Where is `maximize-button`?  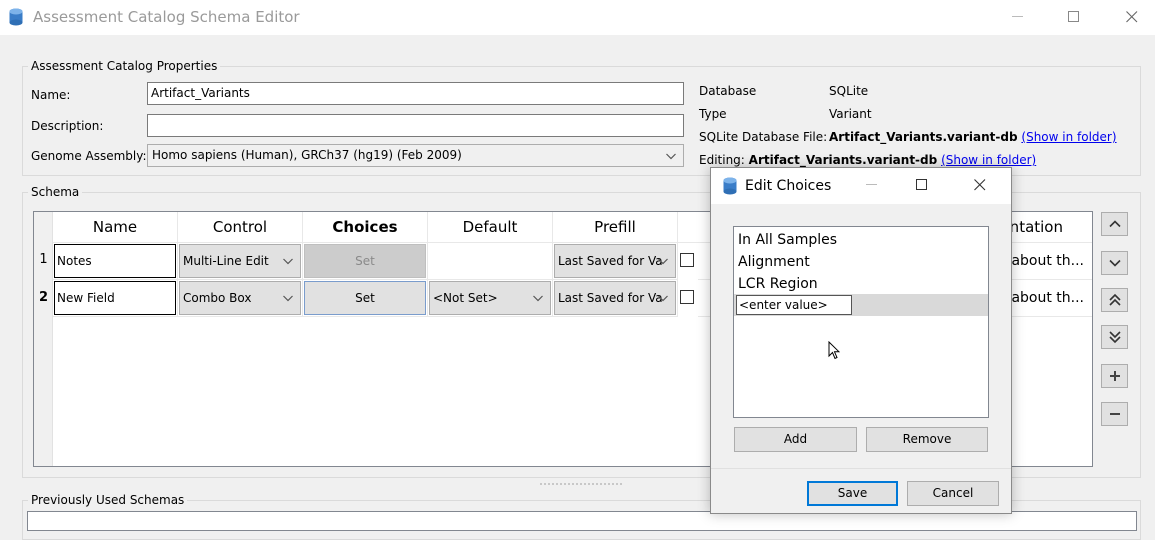
maximize-button is located at coordinates (1074, 16).